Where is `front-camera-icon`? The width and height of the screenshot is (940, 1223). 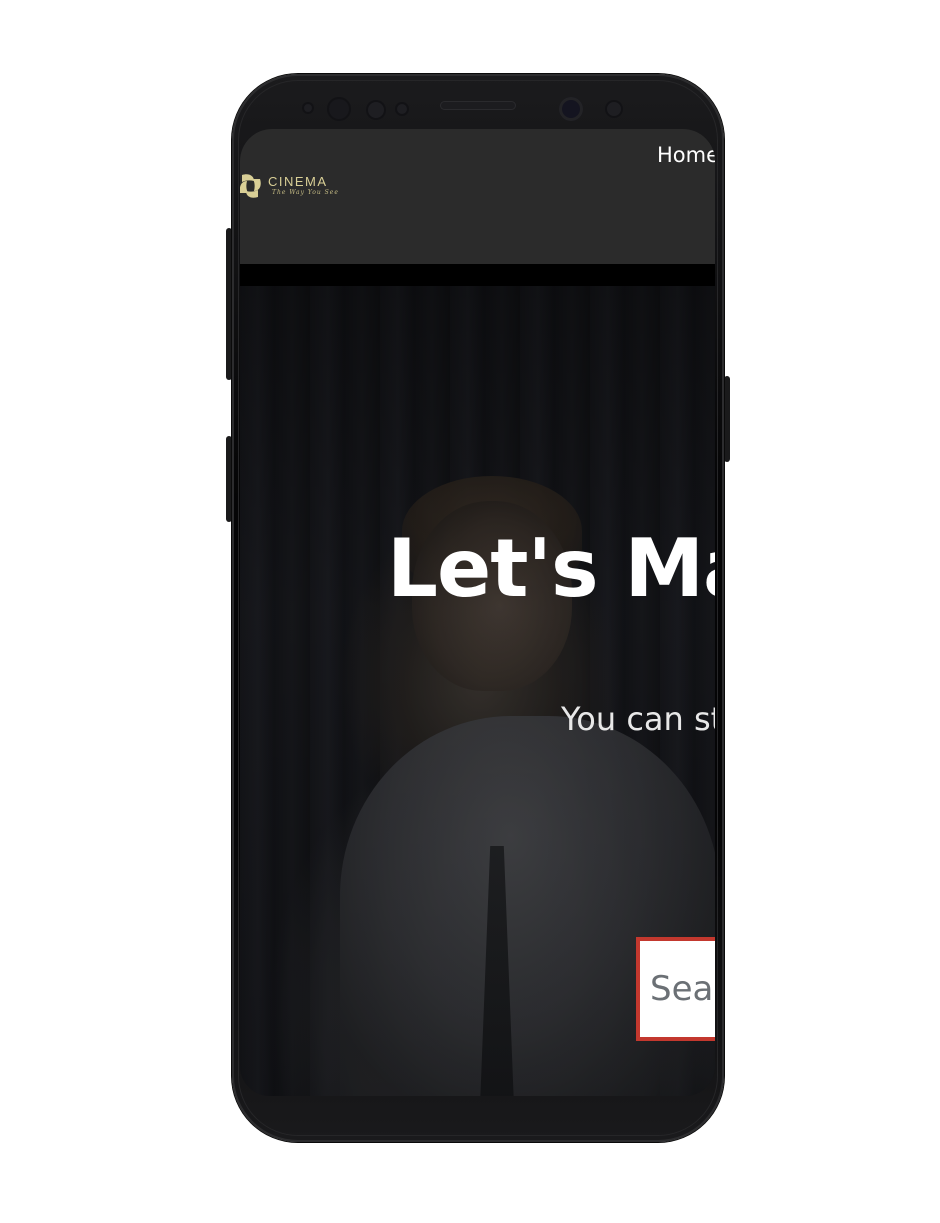
front-camera-icon is located at coordinates (571, 109).